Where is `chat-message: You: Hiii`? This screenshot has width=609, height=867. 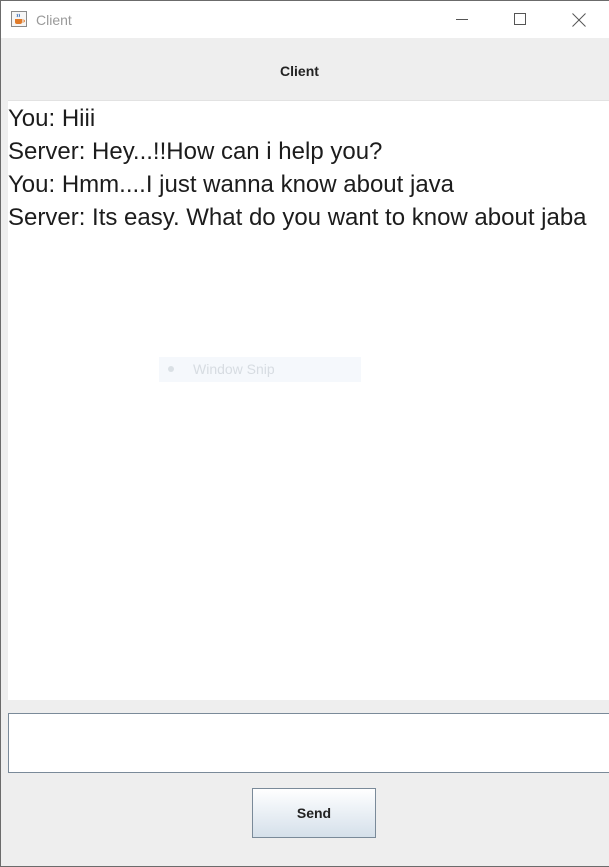
chat-message: You: Hiii is located at coordinates (52, 118).